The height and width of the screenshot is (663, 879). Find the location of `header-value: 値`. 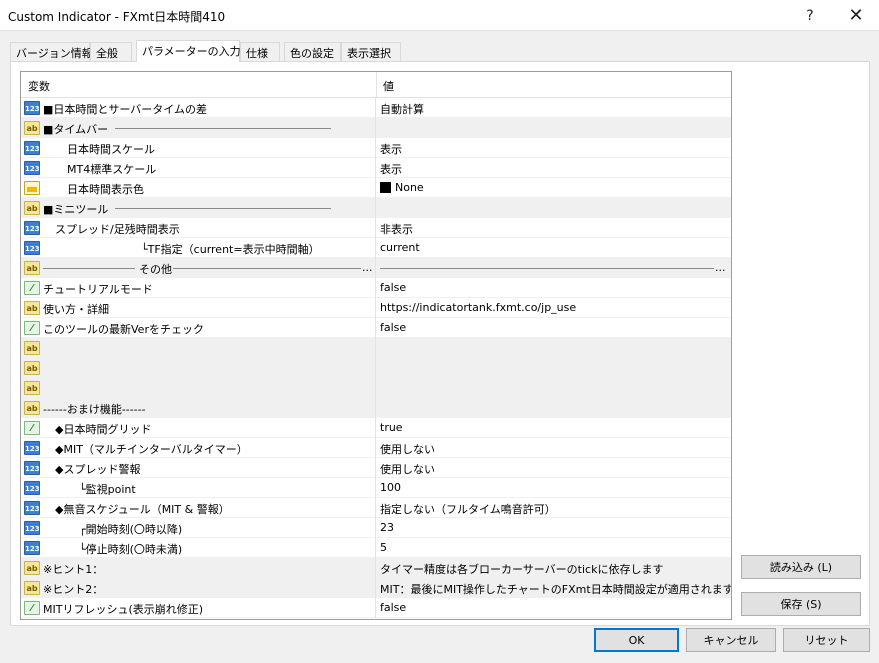

header-value: 値 is located at coordinates (388, 86).